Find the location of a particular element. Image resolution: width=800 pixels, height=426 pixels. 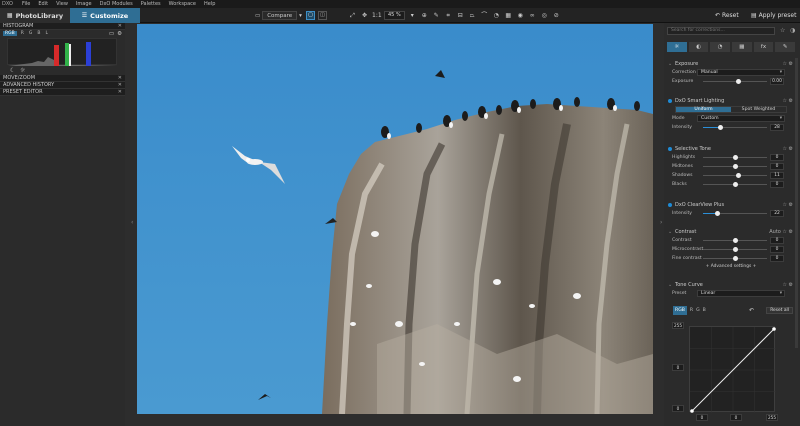

tab-customize: ☰ Customize is located at coordinates (105, 15).